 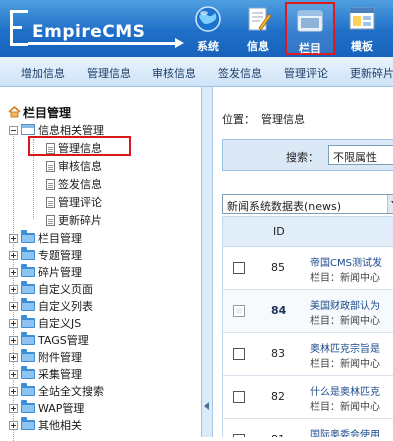 I want to click on top-header: EmpireCMS 系统 信息 栏目 模板, so click(x=196, y=28).